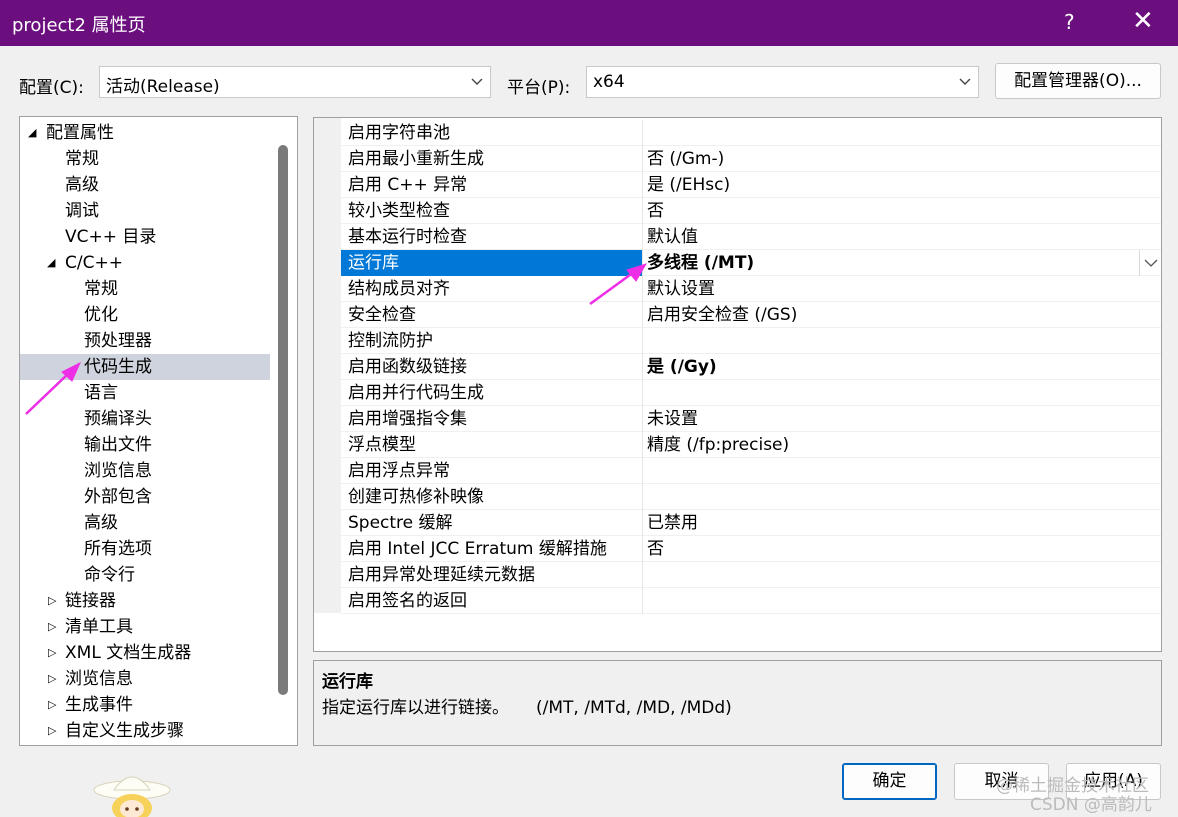 Image resolution: width=1178 pixels, height=817 pixels. Describe the element at coordinates (51, 88) in the screenshot. I see `config-label: 配置(C):` at that location.